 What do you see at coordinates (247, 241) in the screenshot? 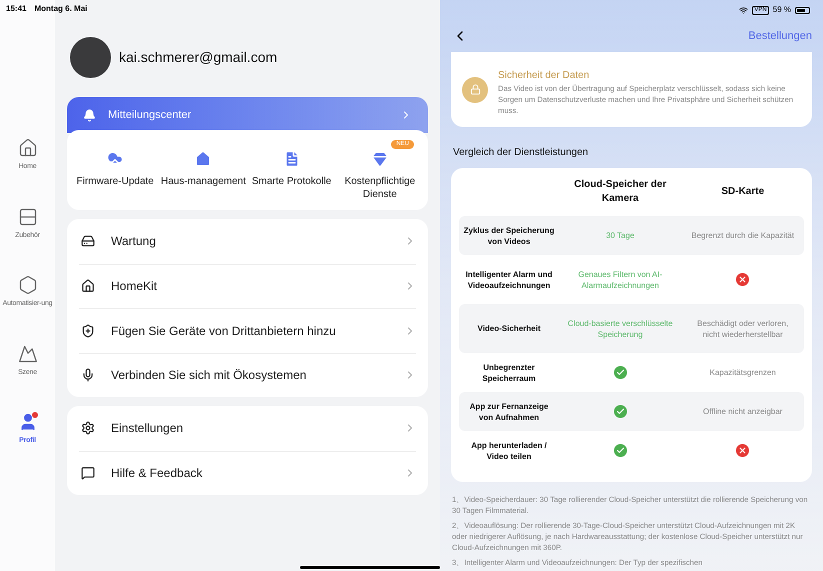
I see `menu-item: Wartung` at bounding box center [247, 241].